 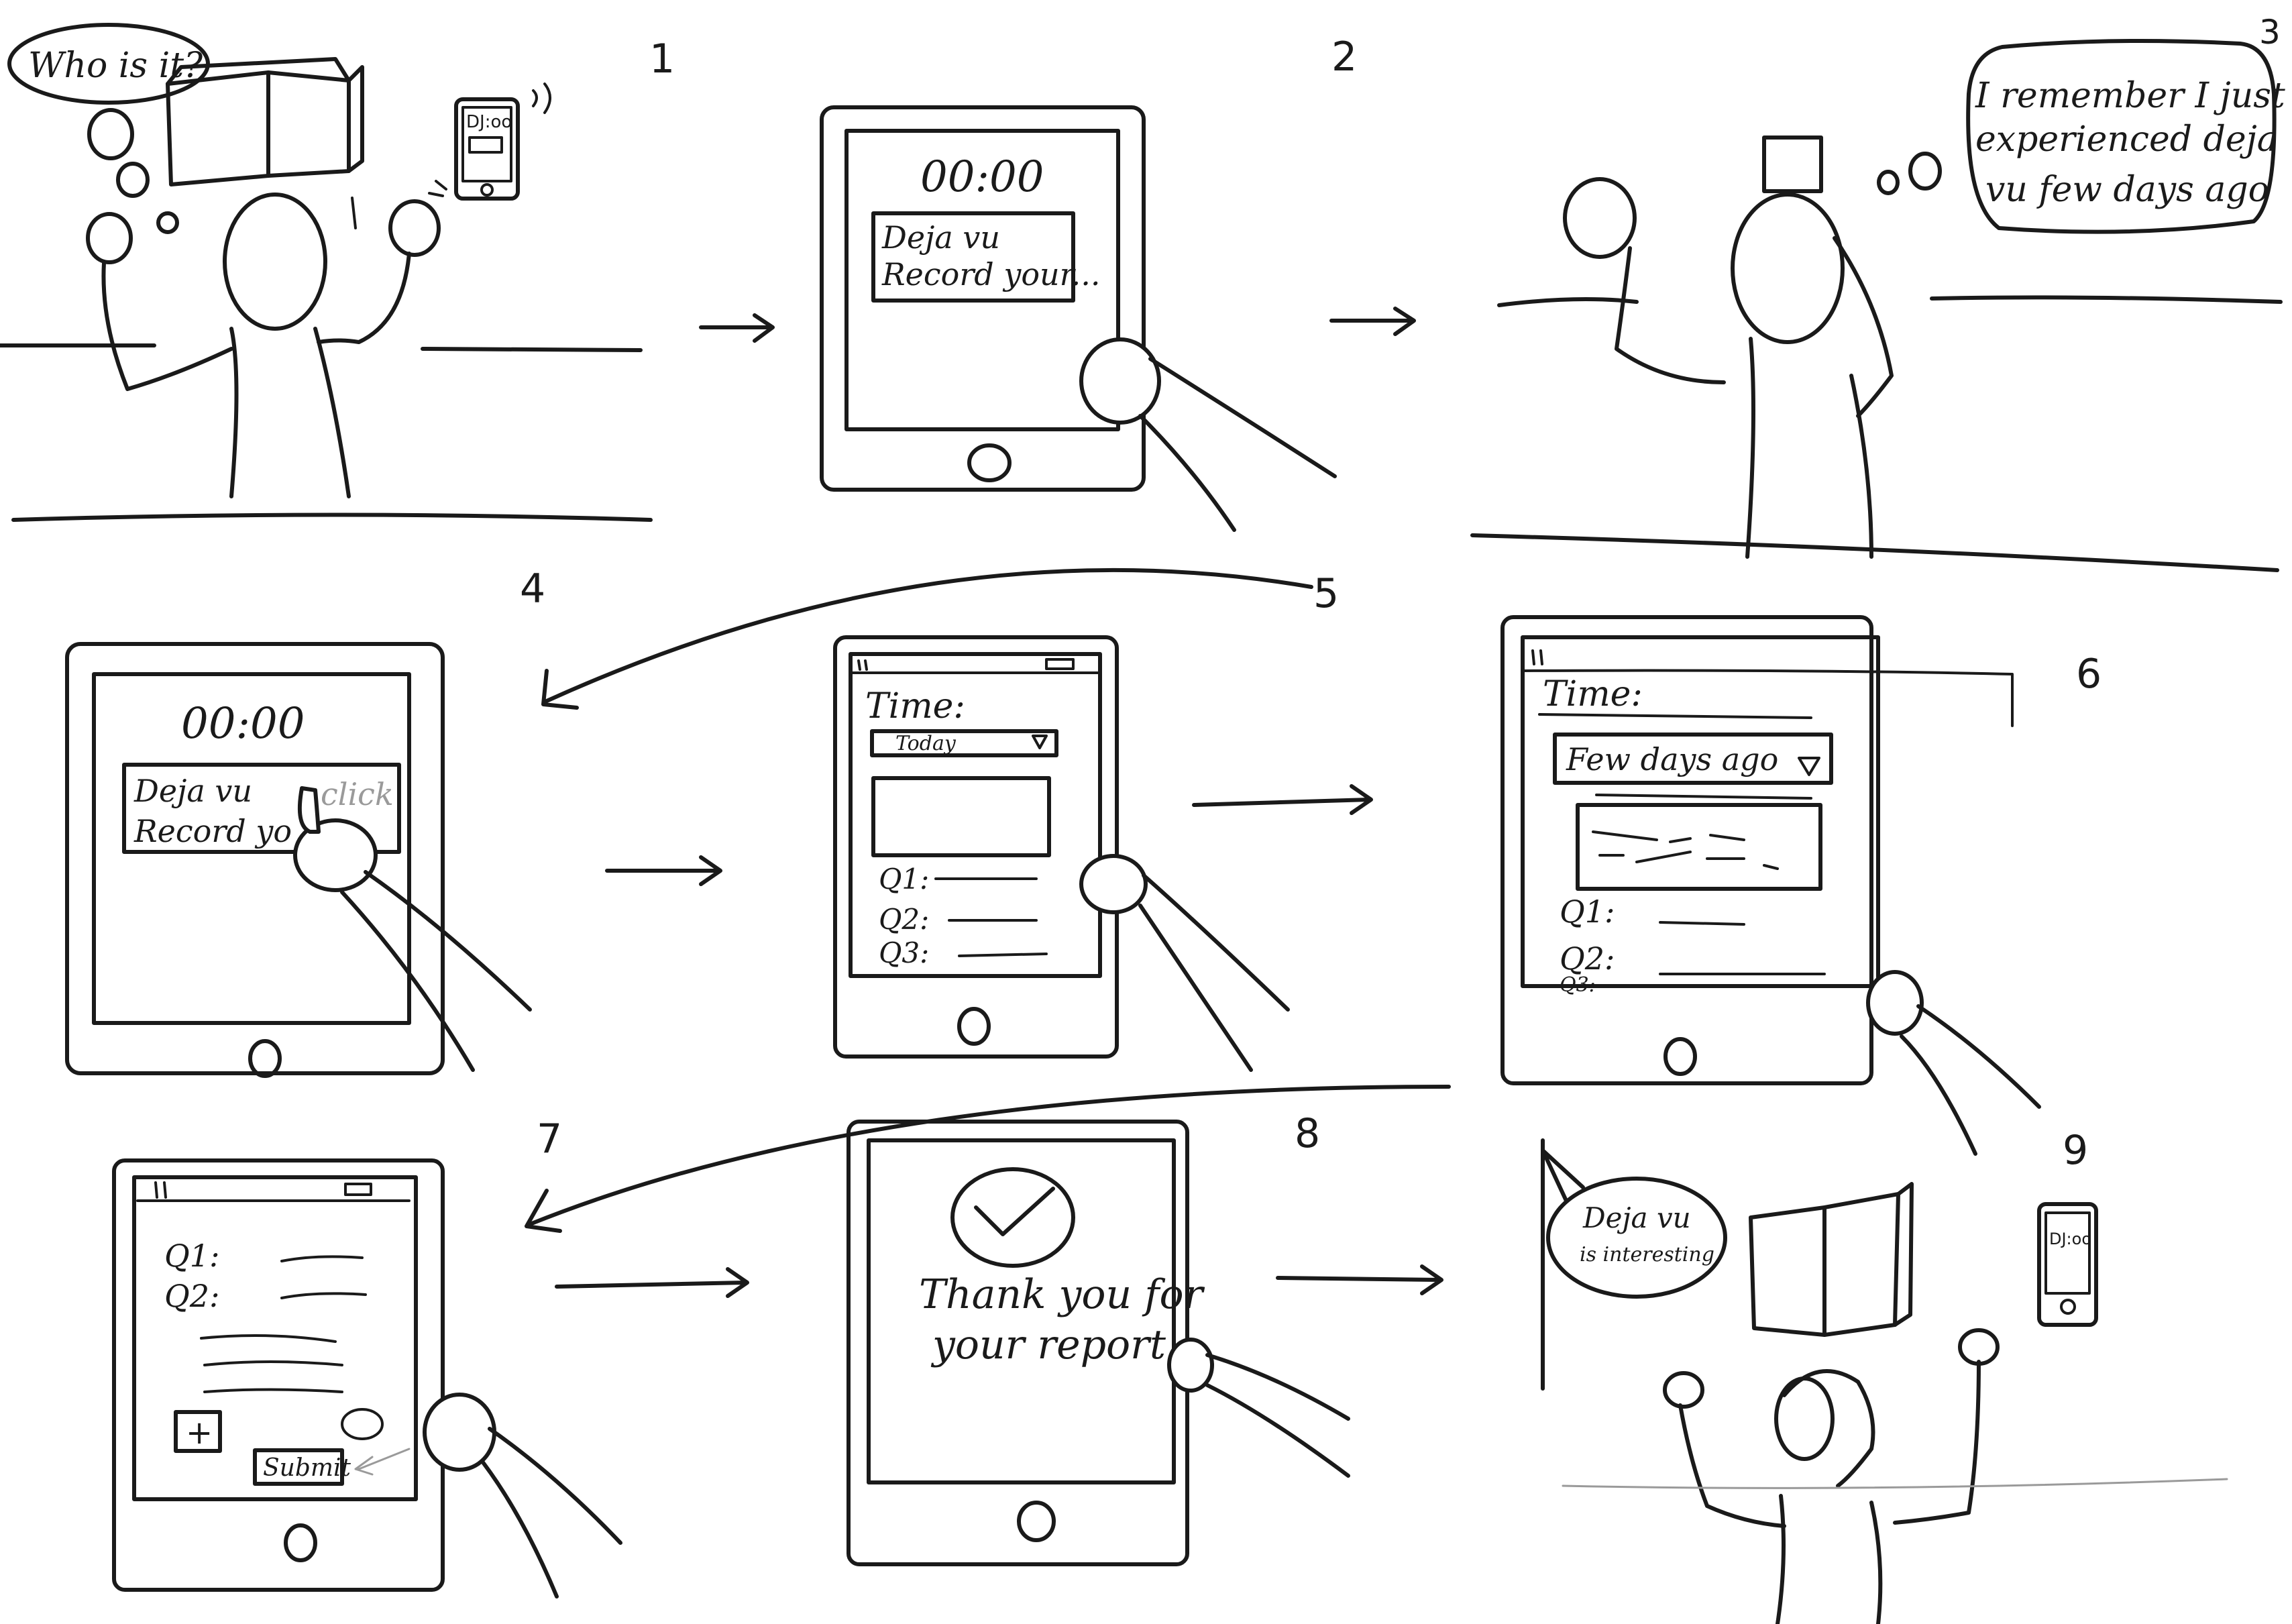 What do you see at coordinates (1344, 57) in the screenshot?
I see `panel-2-number: 2` at bounding box center [1344, 57].